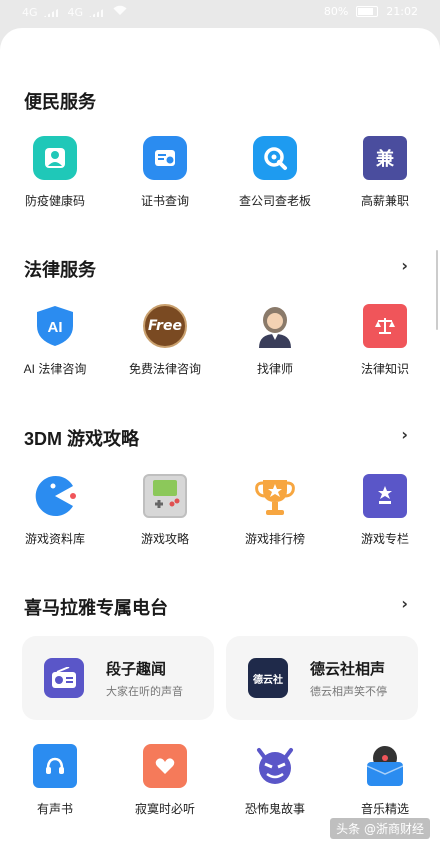 This screenshot has width=440, height=847. I want to click on game-item-label: 游戏排行榜, so click(274, 539).